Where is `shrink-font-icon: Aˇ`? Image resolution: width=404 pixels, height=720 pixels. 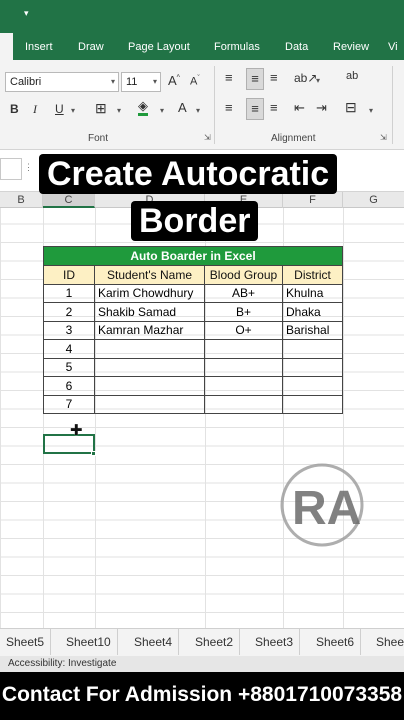
shrink-font-icon: Aˇ is located at coordinates (195, 81).